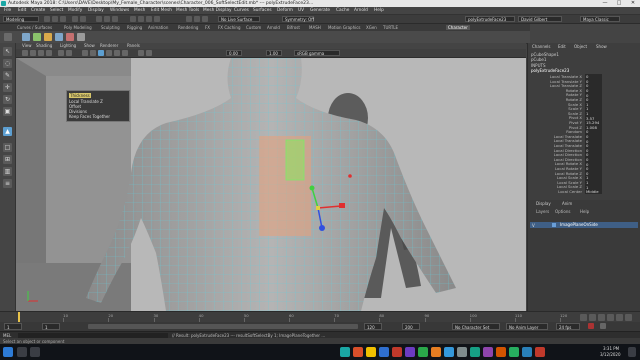  Describe the element at coordinates (49, 53) in the screenshot. I see `image-plane-icon` at that location.